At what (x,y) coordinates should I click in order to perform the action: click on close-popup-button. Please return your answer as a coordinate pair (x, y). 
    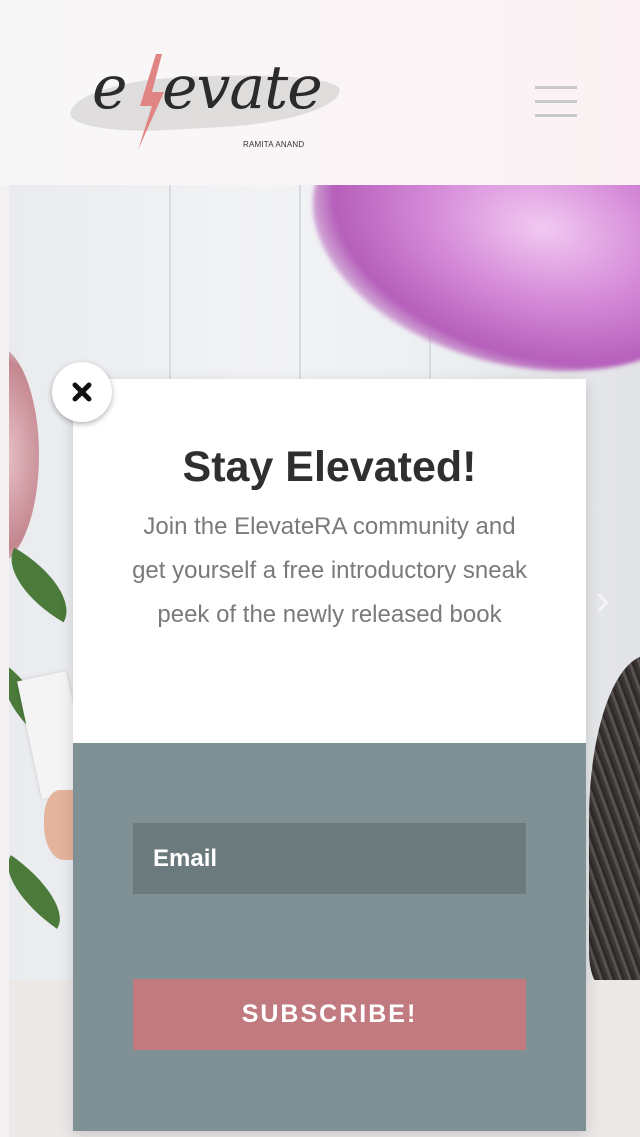
    Looking at the image, I should click on (82, 392).